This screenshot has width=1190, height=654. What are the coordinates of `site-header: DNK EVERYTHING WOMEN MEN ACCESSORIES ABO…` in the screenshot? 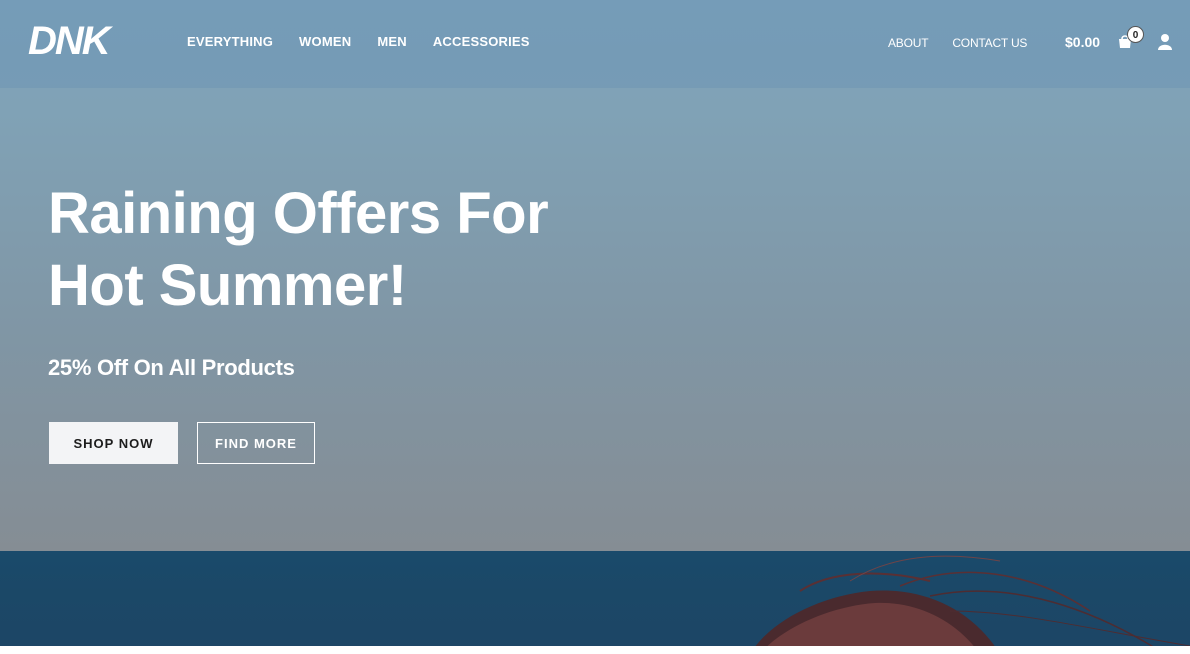 It's located at (595, 44).